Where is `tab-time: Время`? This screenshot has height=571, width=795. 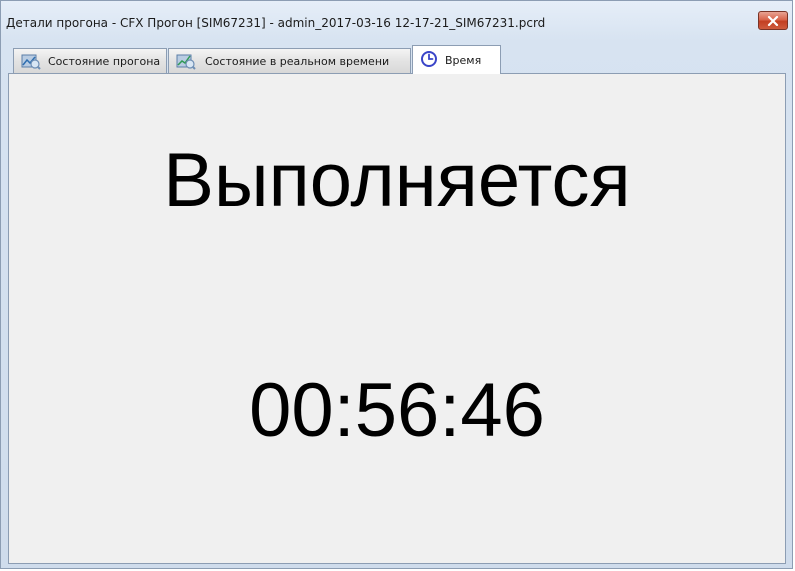
tab-time: Время is located at coordinates (456, 59).